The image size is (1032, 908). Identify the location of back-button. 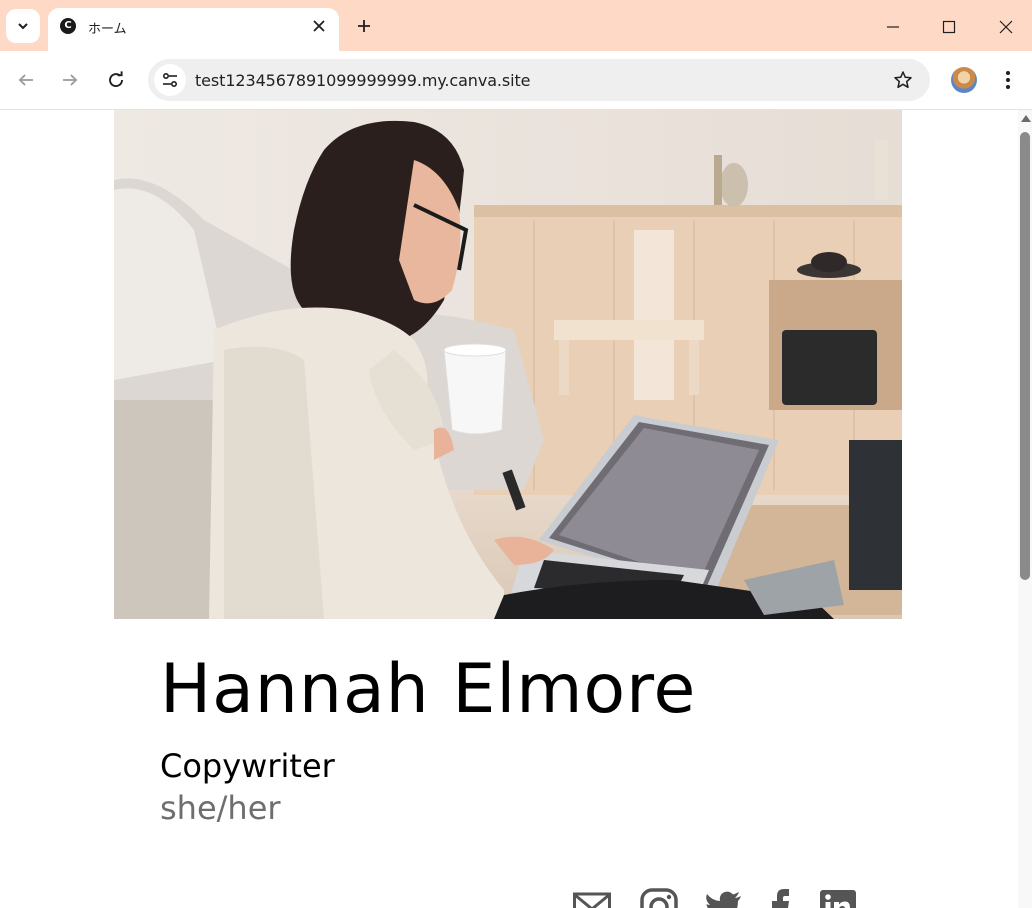
(26, 80).